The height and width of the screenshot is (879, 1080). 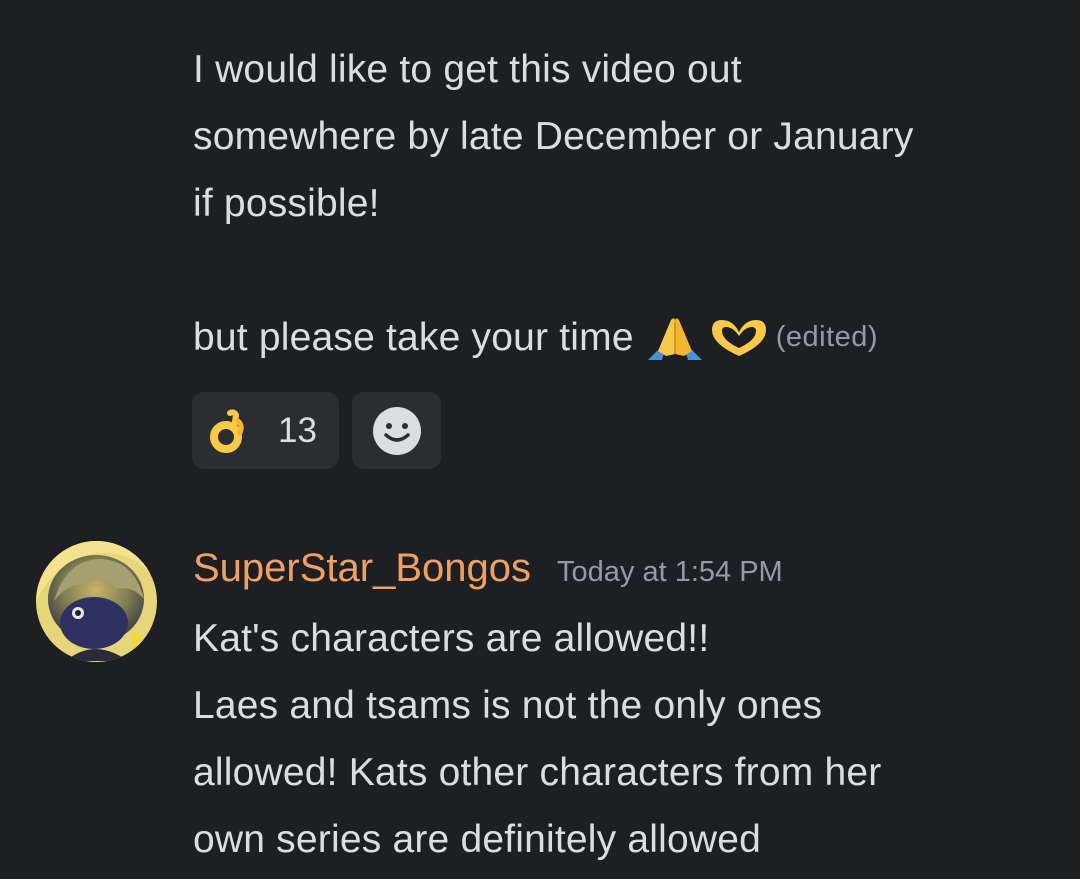 What do you see at coordinates (827, 337) in the screenshot?
I see `edited-label: (edited)` at bounding box center [827, 337].